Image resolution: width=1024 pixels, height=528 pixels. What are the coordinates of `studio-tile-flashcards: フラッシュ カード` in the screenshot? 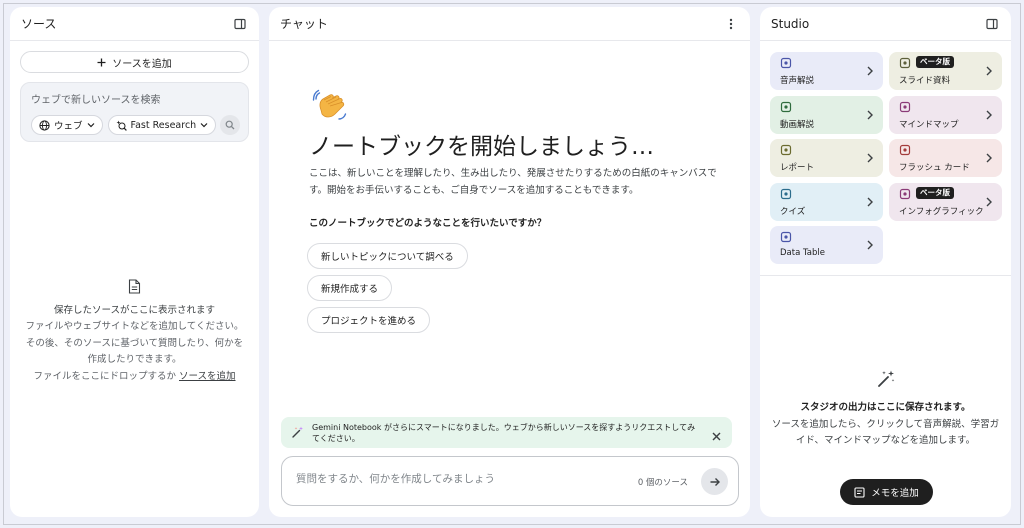 It's located at (945, 158).